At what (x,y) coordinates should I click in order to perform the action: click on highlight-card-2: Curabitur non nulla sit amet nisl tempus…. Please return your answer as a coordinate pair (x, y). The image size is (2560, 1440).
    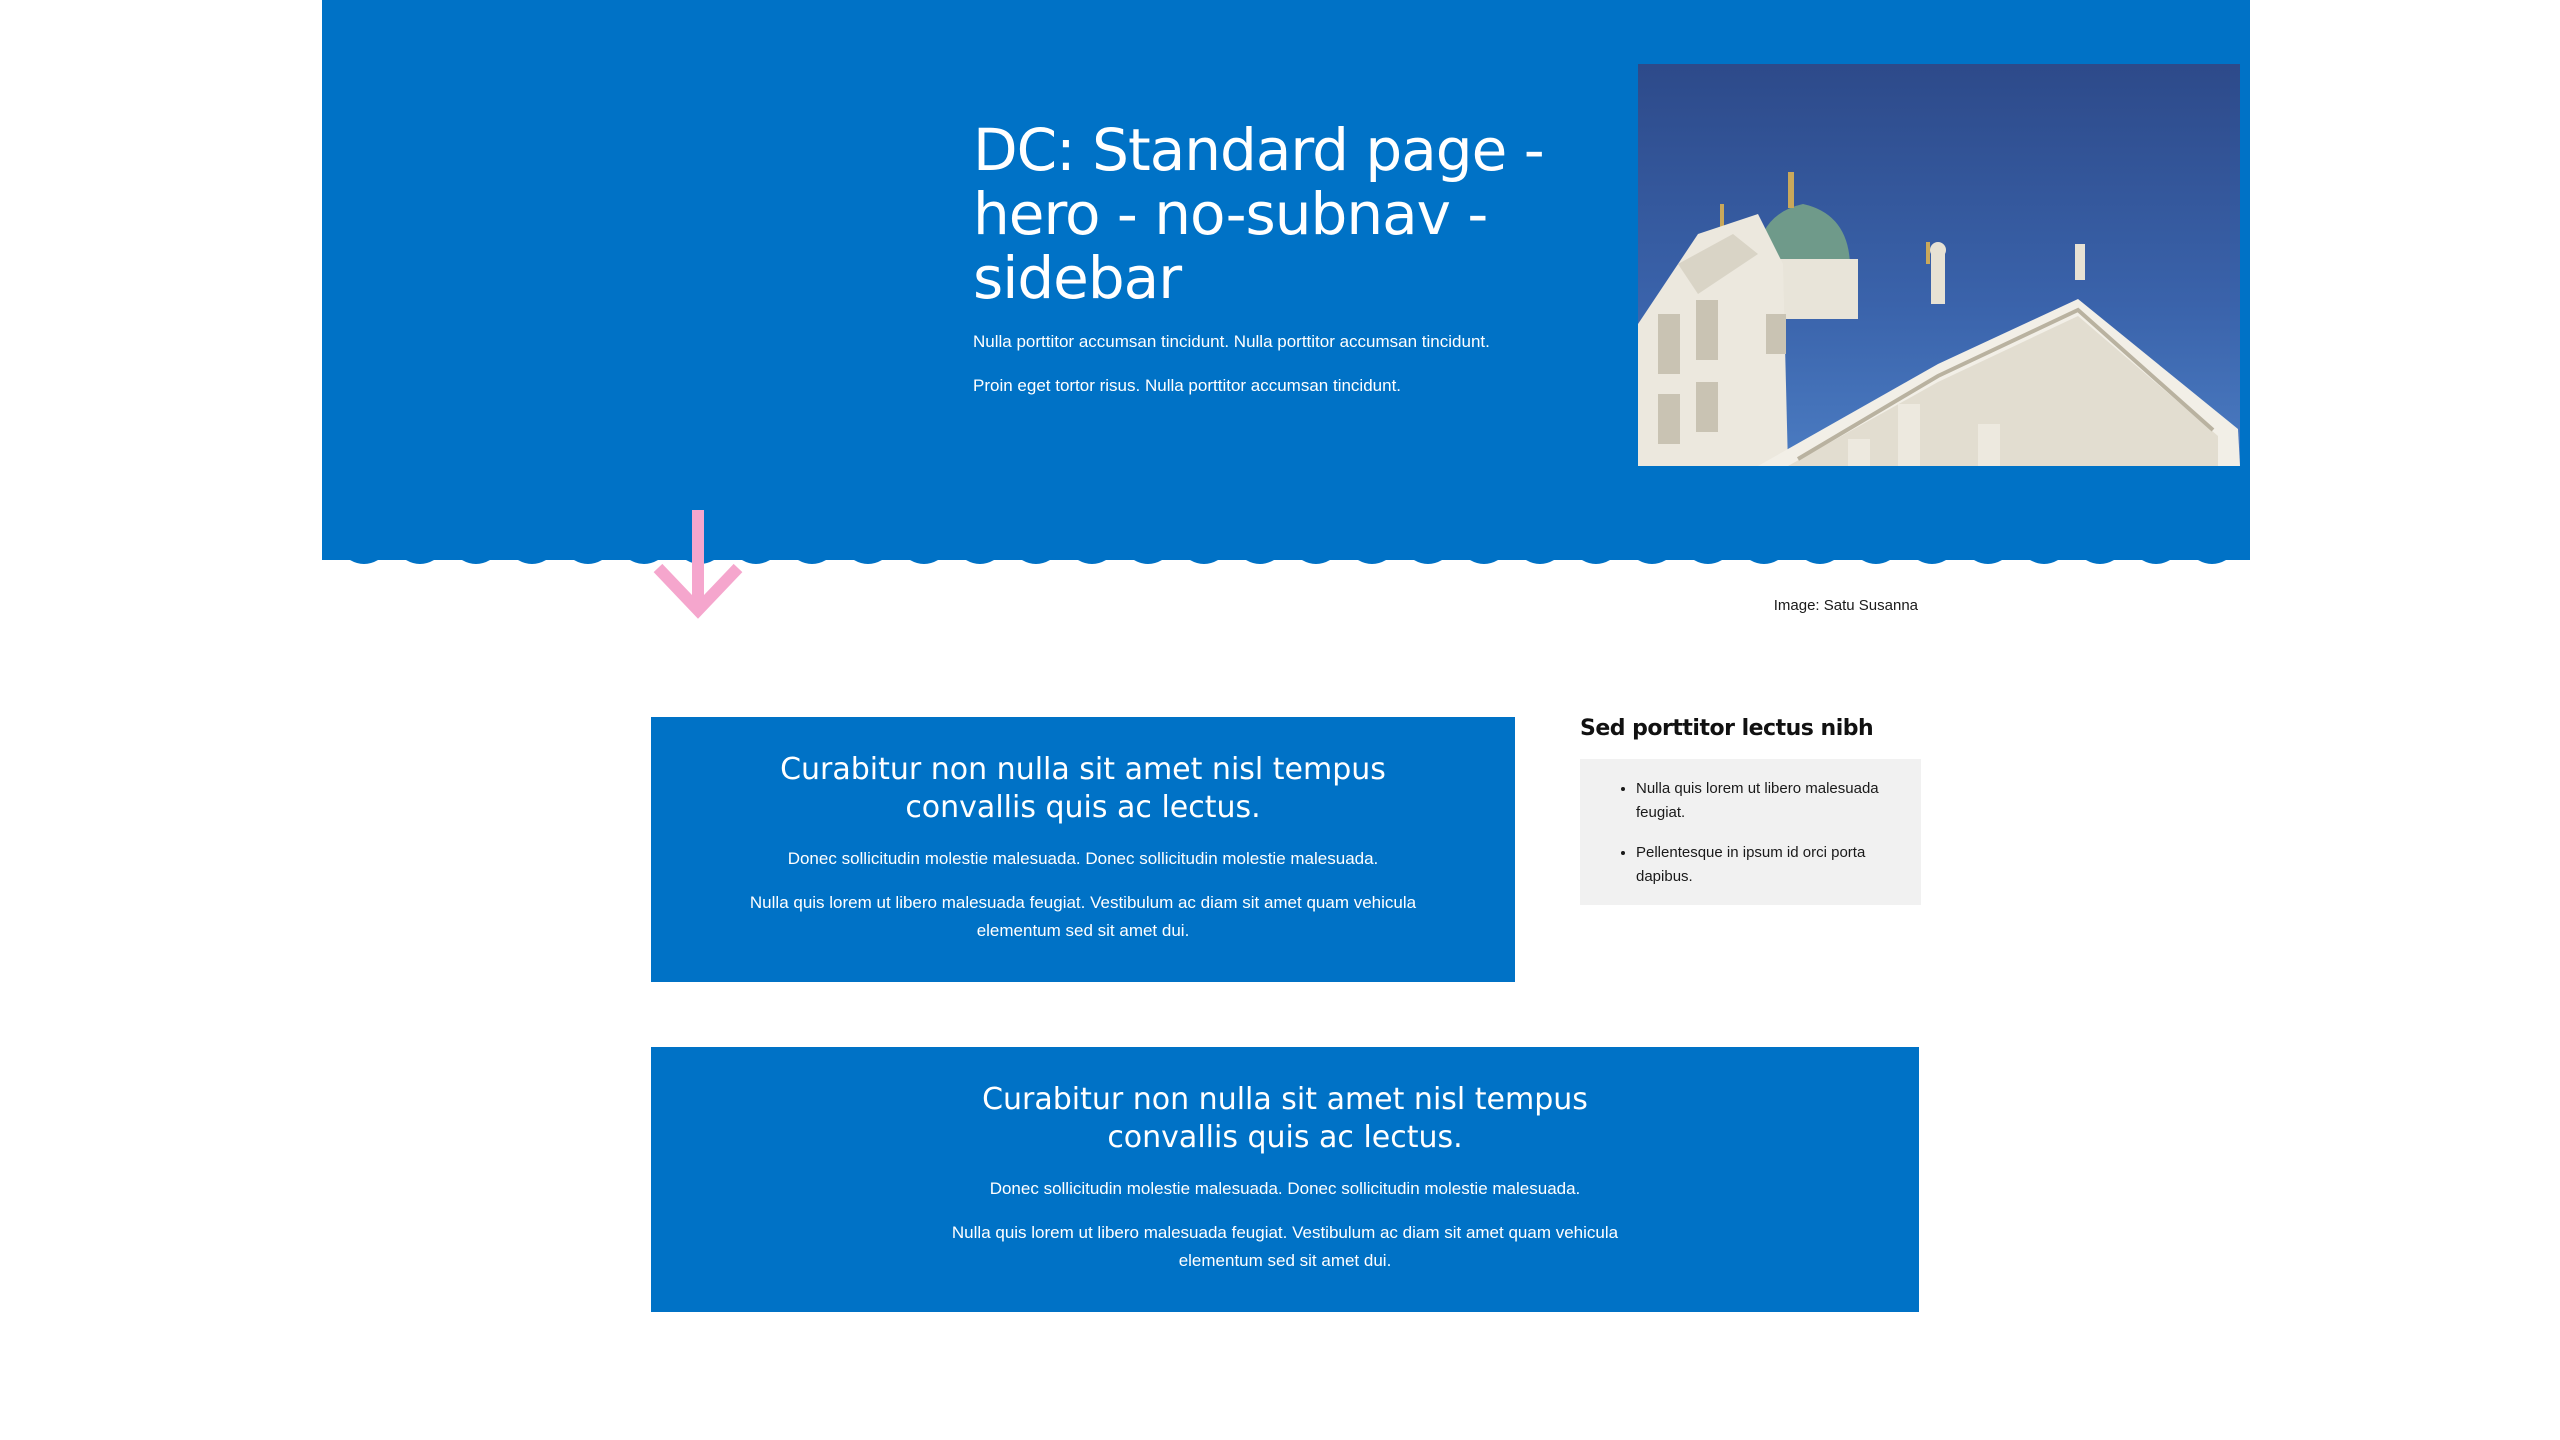
    Looking at the image, I should click on (1285, 1179).